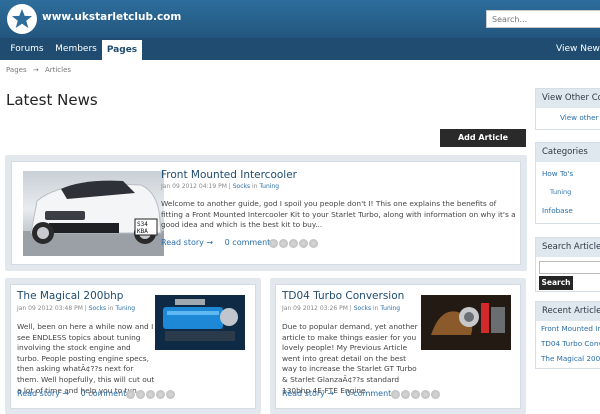 Image resolution: width=600 pixels, height=414 pixels. I want to click on sidebar-category-infobase: Infobase, so click(557, 210).